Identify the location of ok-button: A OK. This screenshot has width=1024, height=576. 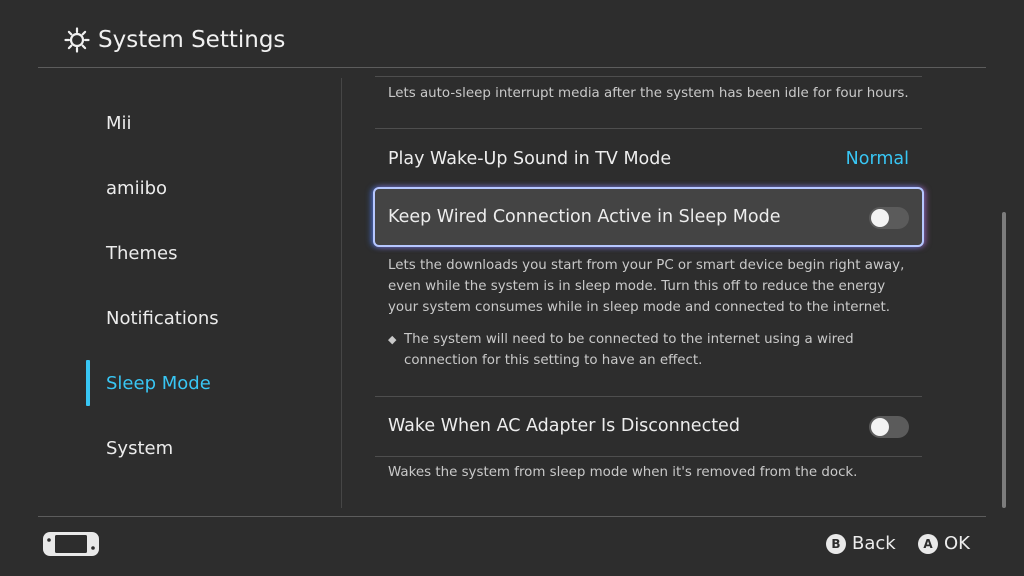
(944, 544).